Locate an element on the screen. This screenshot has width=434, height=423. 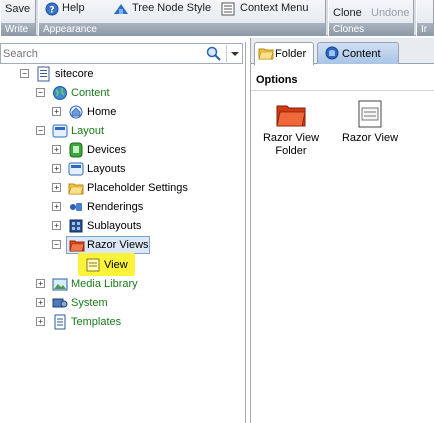
tab-folder: Folder is located at coordinates (284, 53).